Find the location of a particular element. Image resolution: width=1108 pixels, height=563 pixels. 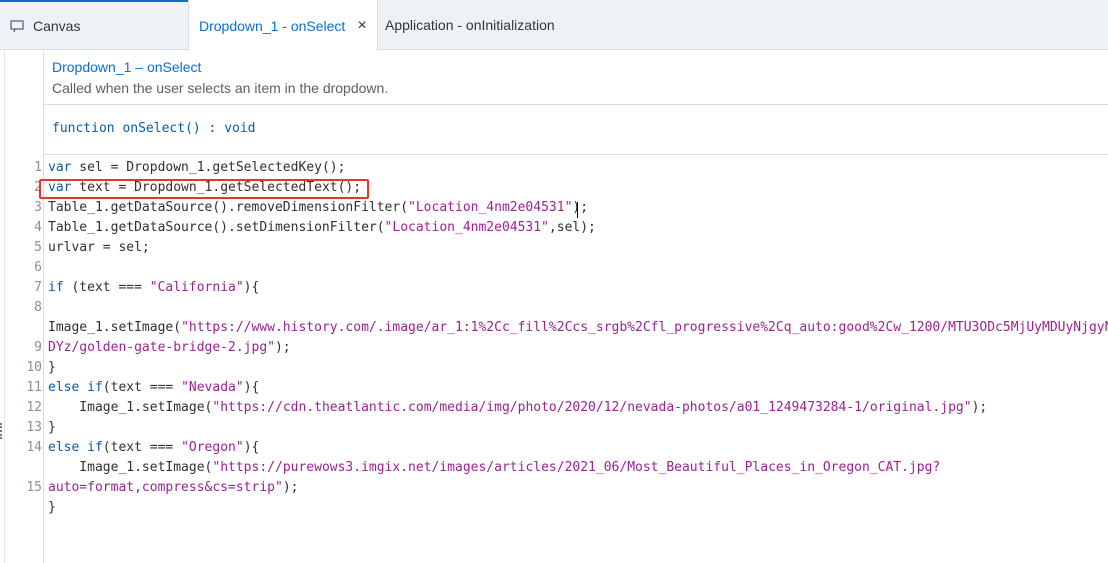

canvas-icon is located at coordinates (17, 25).